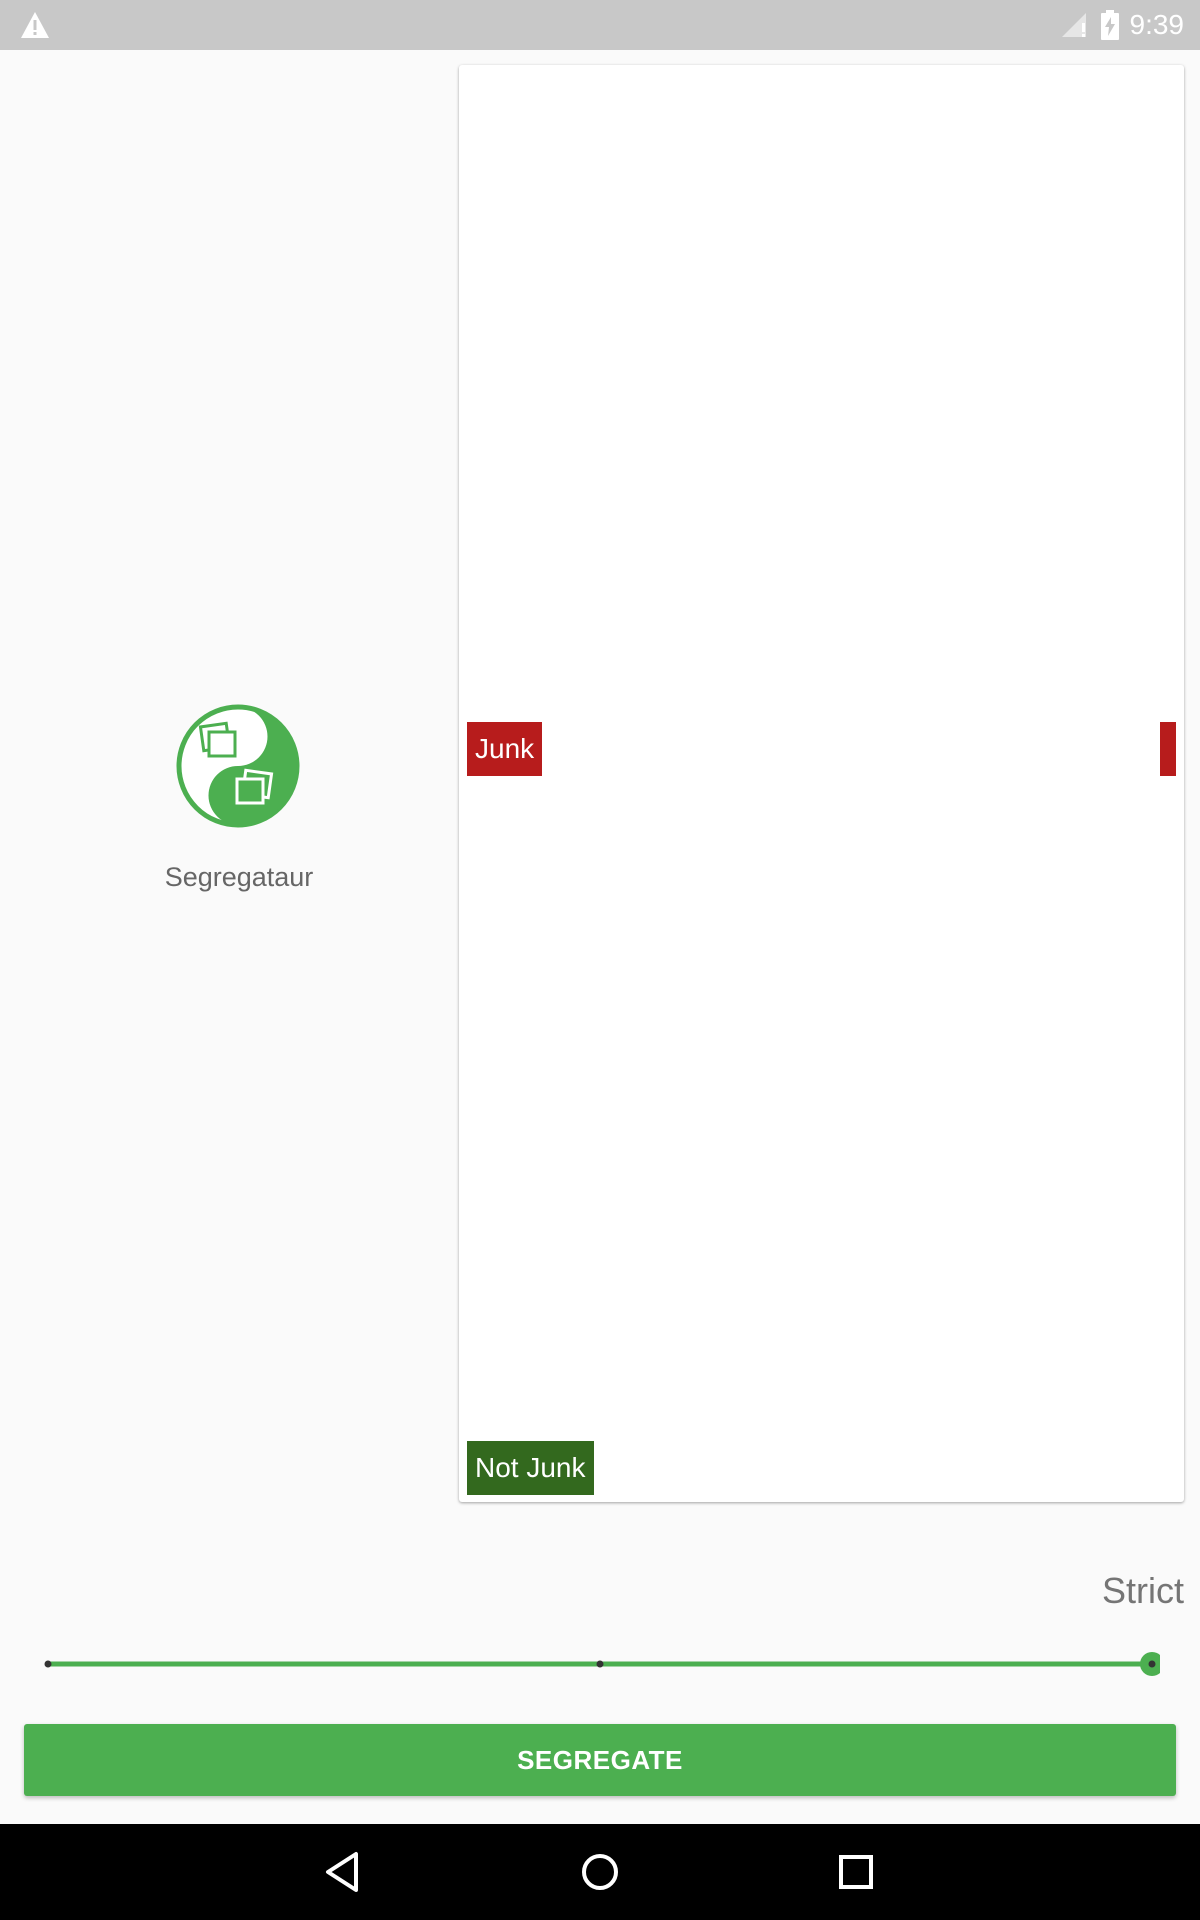 The width and height of the screenshot is (1200, 1920). I want to click on strictness-label: Strict, so click(1142, 1590).